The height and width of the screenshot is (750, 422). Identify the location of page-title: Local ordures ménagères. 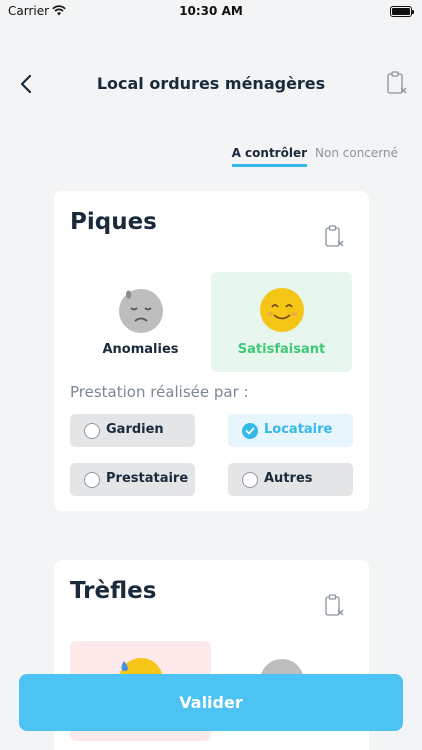
(211, 83).